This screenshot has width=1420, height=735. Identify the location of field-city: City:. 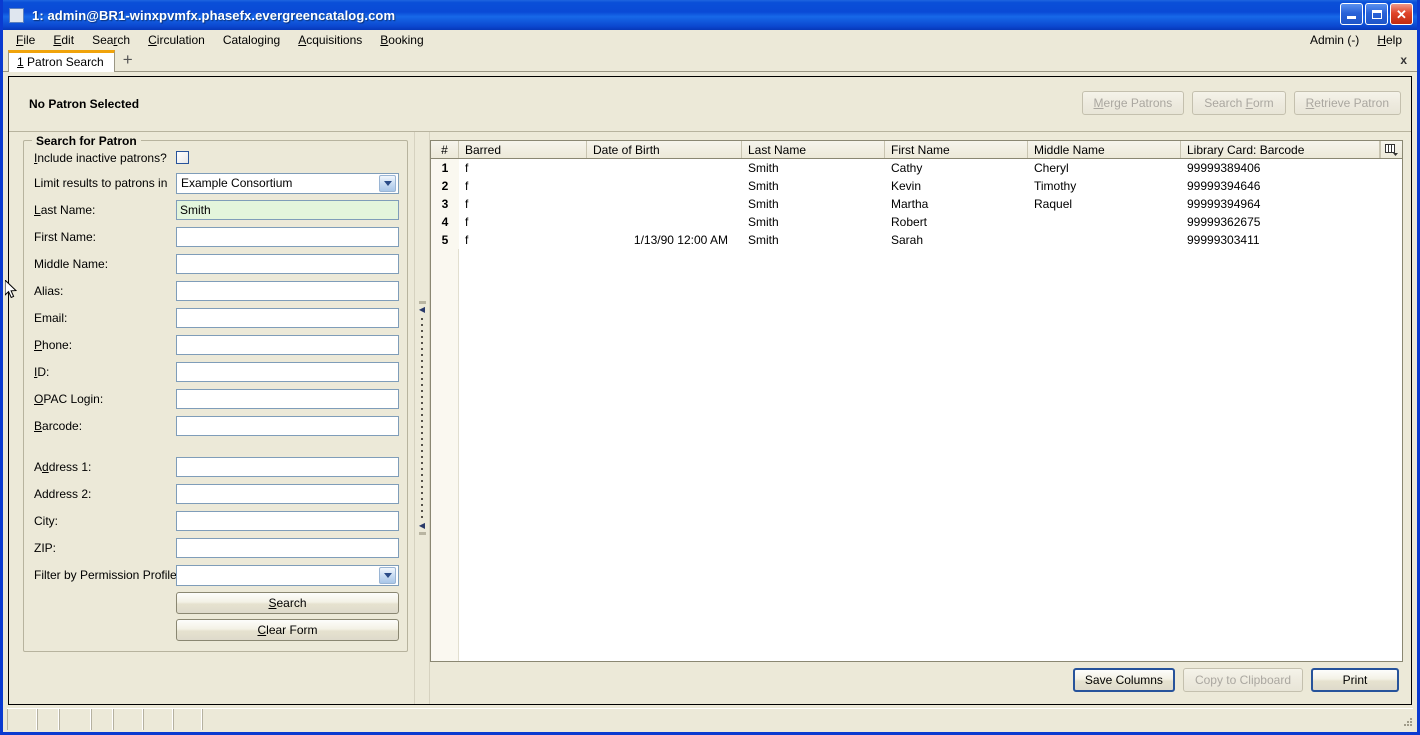
(216, 521).